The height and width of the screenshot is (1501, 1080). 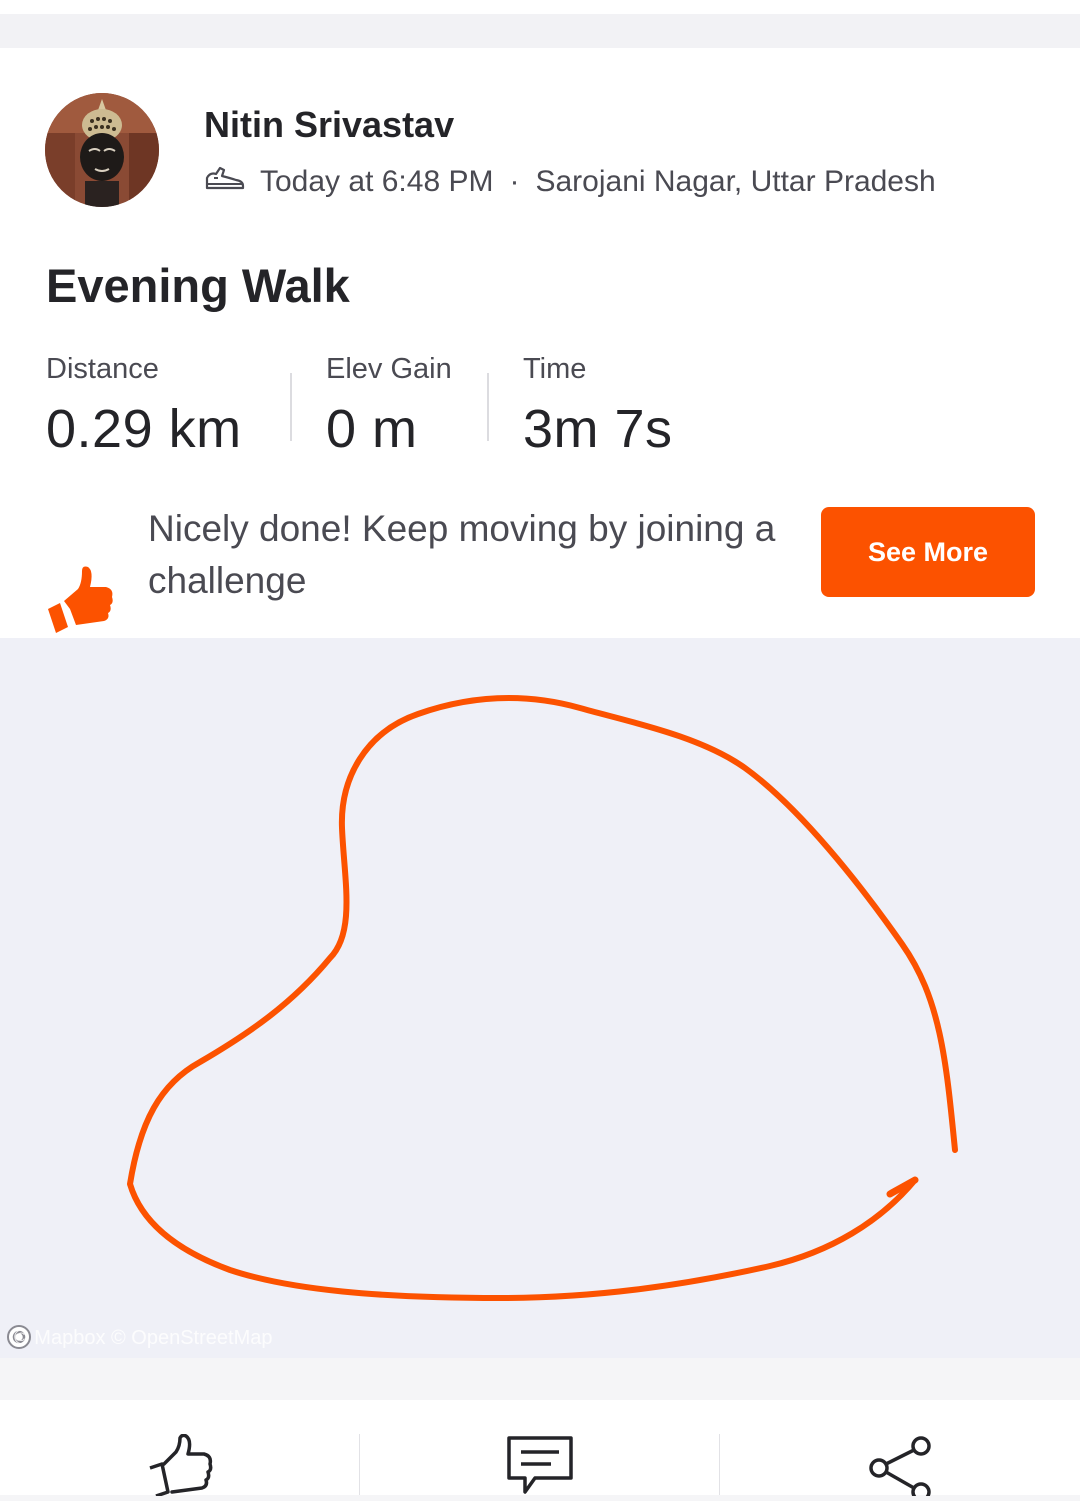 What do you see at coordinates (143, 1338) in the screenshot?
I see `attribution-text: © Mapbox © OpenStreetMap` at bounding box center [143, 1338].